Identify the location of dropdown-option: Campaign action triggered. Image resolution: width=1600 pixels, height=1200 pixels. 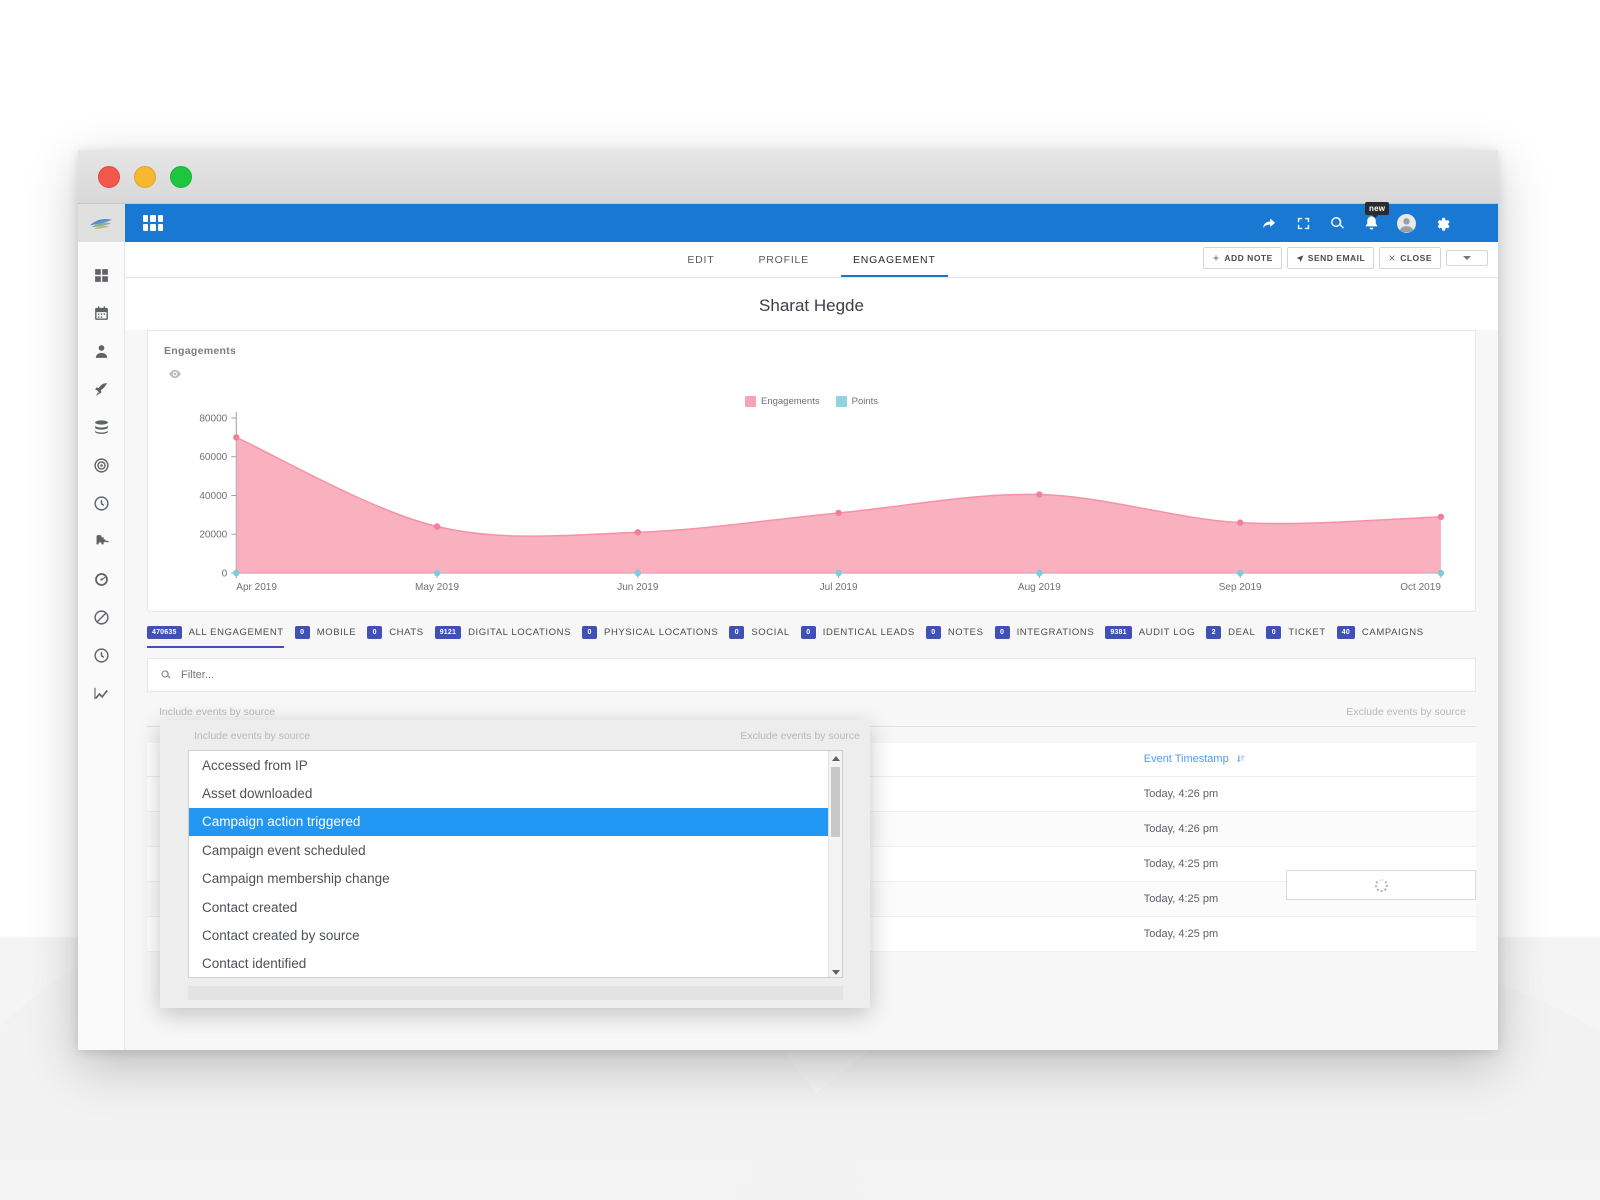
(515, 822).